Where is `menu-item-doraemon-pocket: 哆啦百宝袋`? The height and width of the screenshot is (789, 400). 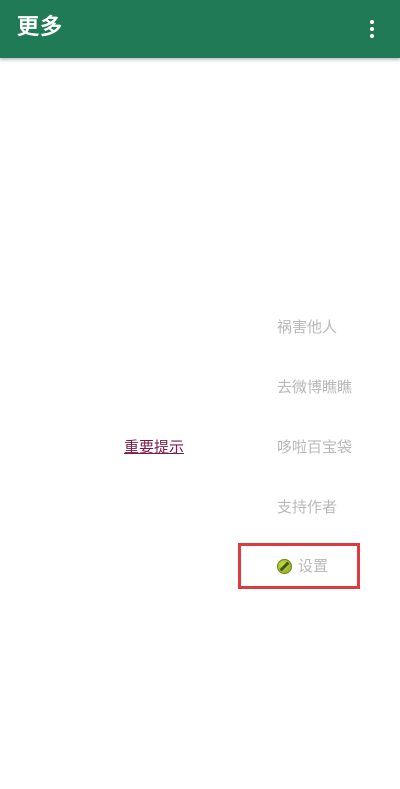 menu-item-doraemon-pocket: 哆啦百宝袋 is located at coordinates (314, 447).